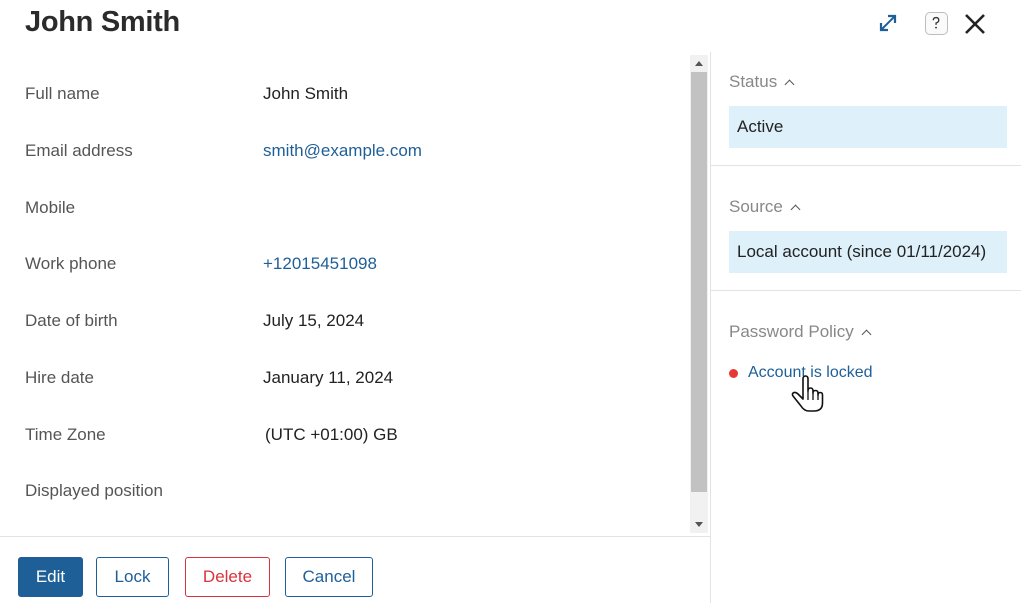 Image resolution: width=1021 pixels, height=603 pixels. What do you see at coordinates (50, 577) in the screenshot?
I see `edit-button: Edit` at bounding box center [50, 577].